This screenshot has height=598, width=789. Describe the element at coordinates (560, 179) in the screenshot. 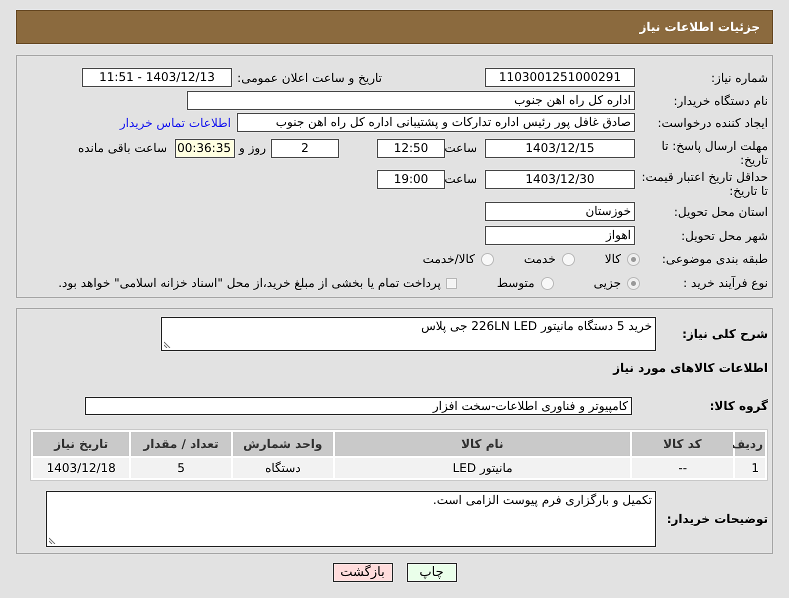

I see `input-field: 1403/12/30` at that location.